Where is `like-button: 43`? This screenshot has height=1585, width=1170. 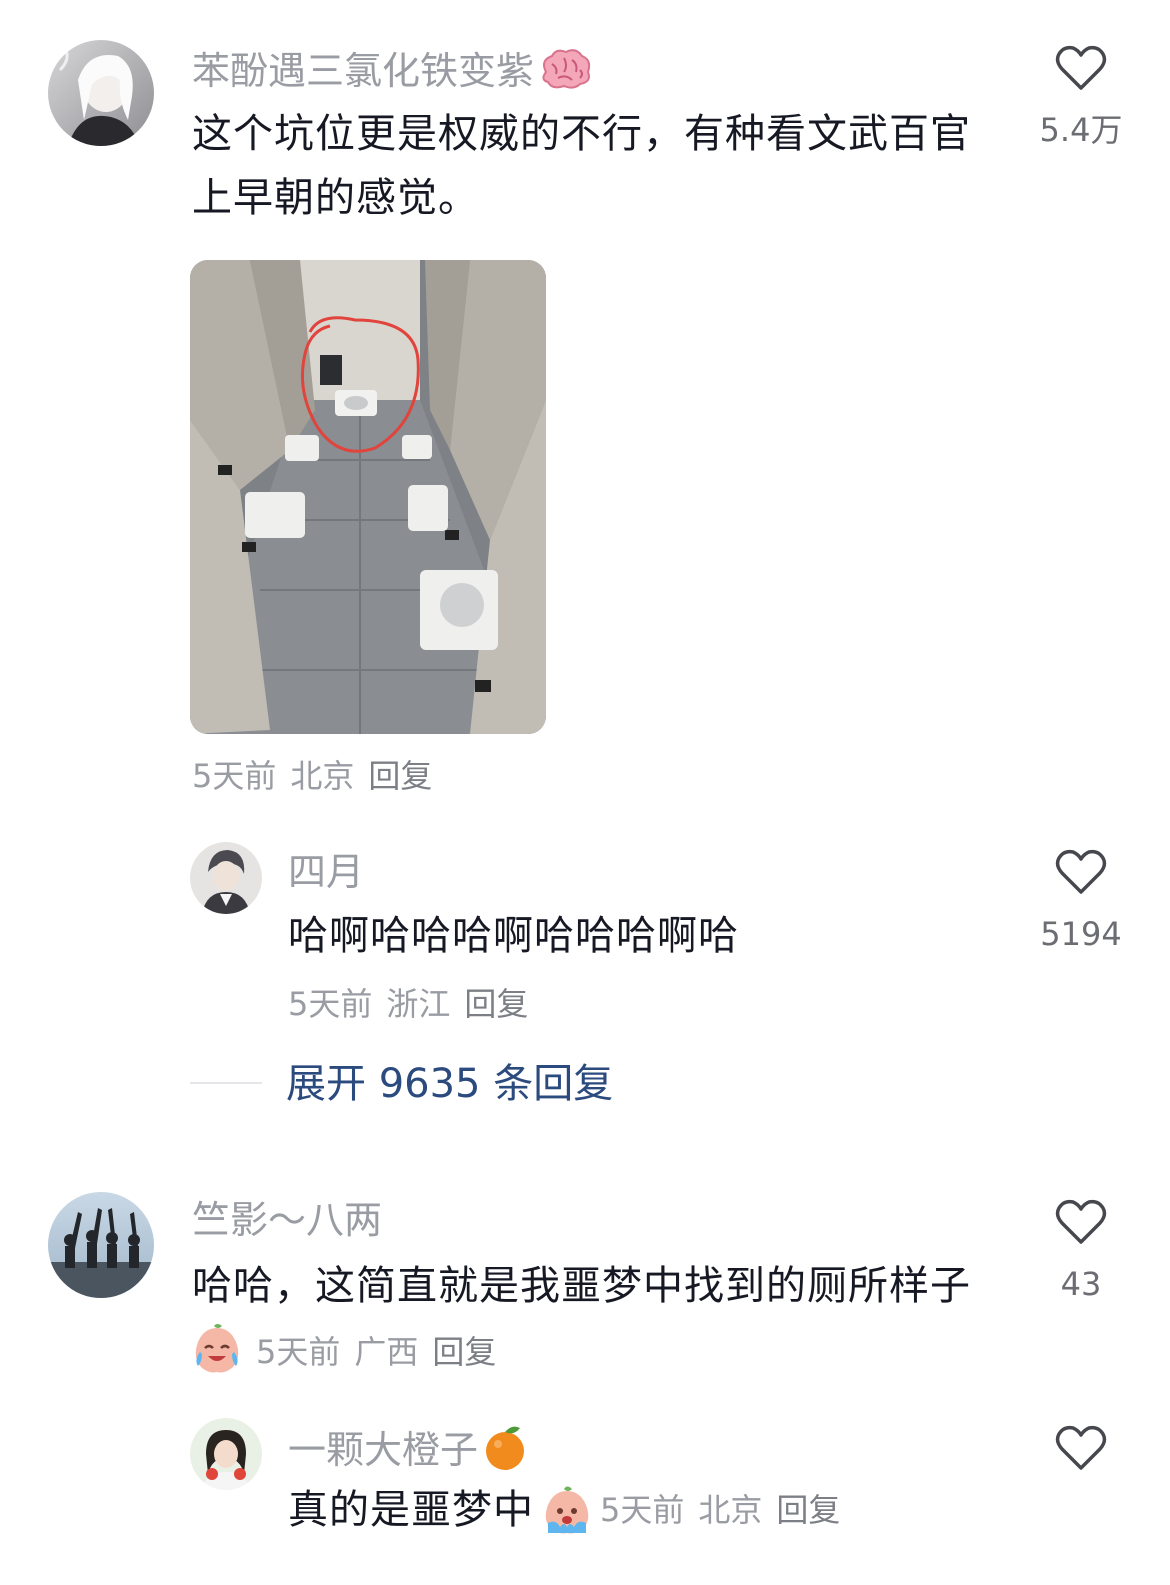 like-button: 43 is located at coordinates (1081, 1251).